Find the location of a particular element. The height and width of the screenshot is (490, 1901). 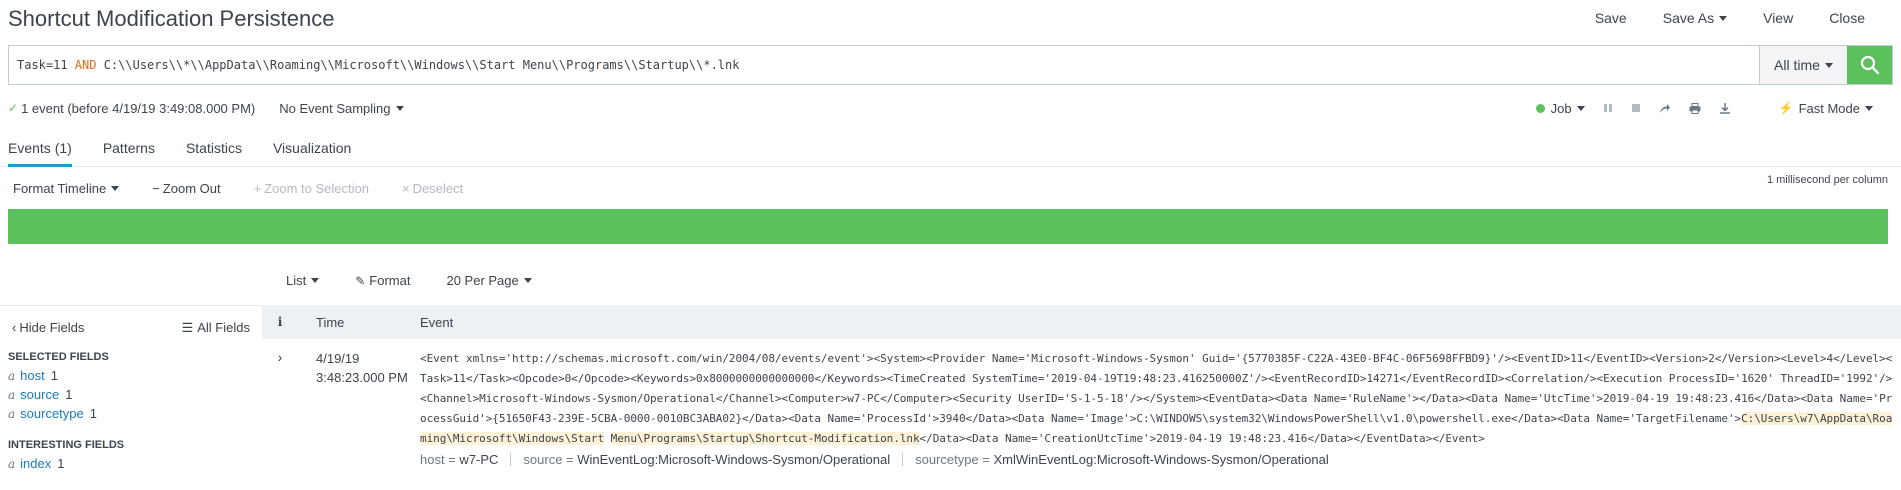

field-name: sourcetype is located at coordinates (52, 413).